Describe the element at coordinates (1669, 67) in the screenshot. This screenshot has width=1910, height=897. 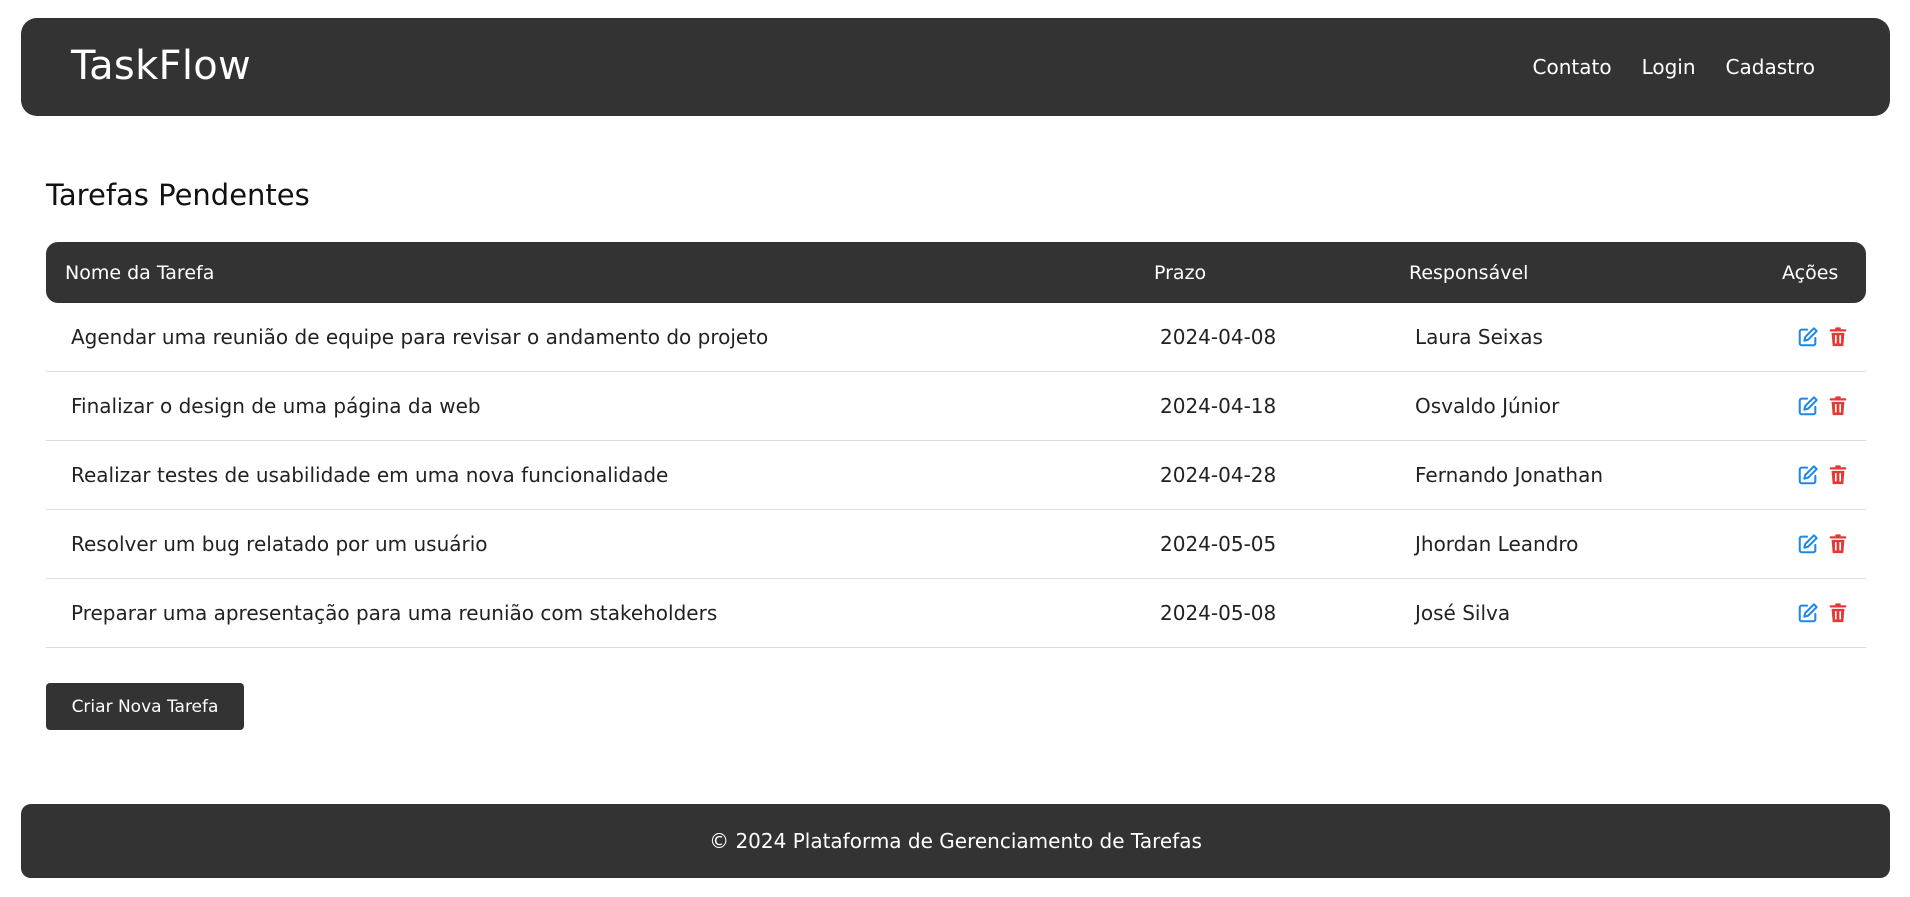
I see `nav-link-login: Login` at that location.